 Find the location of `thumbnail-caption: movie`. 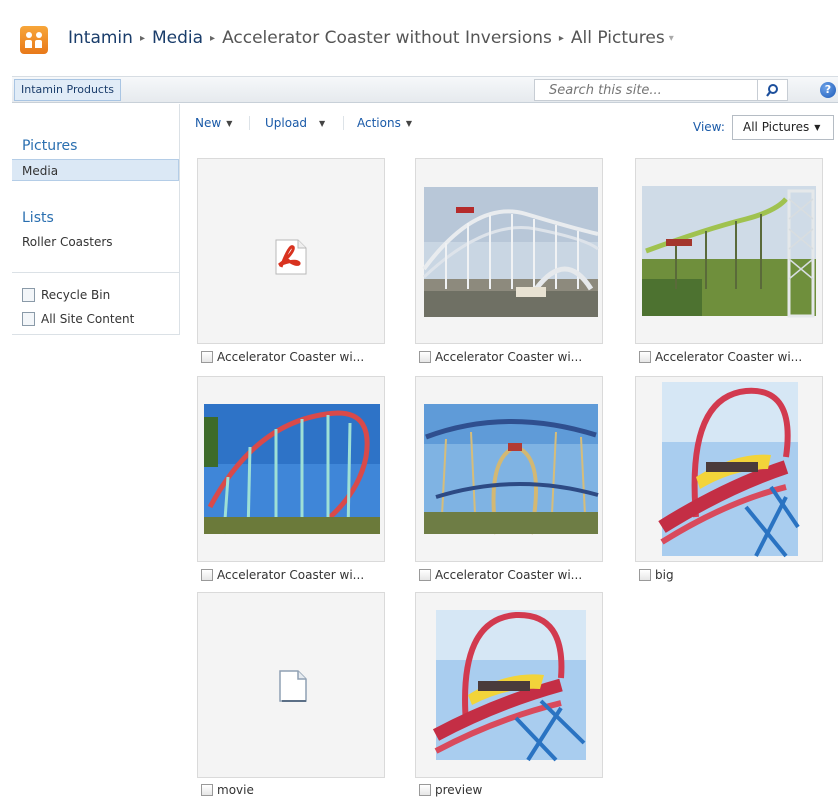

thumbnail-caption: movie is located at coordinates (227, 790).